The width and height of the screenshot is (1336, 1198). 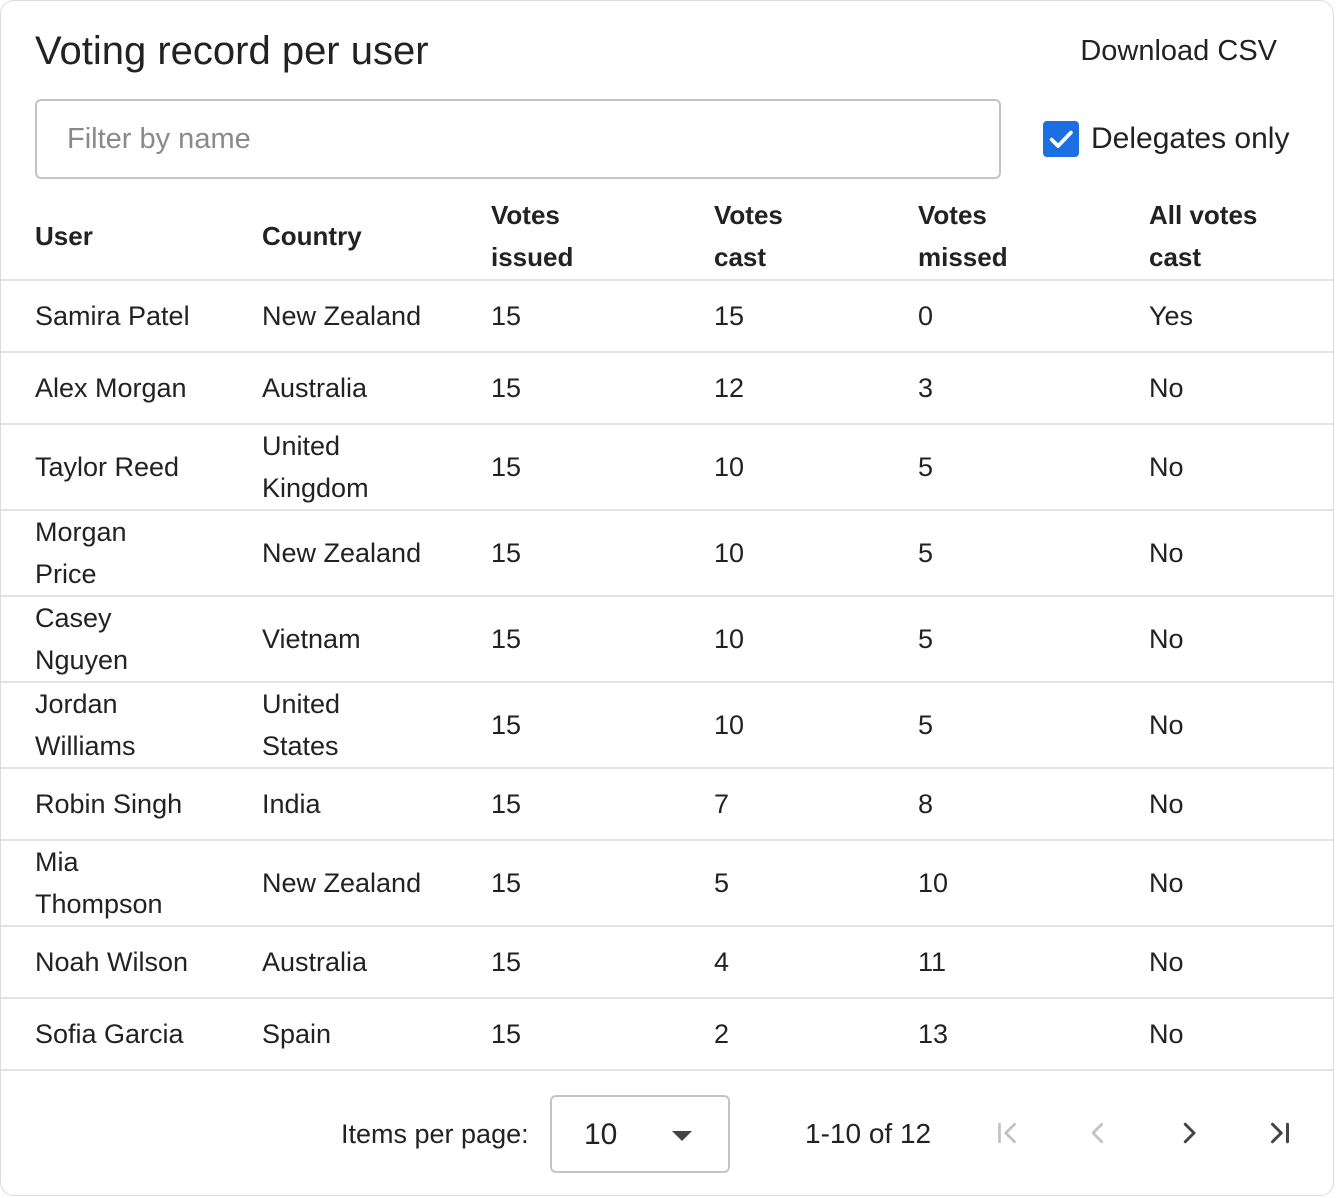 What do you see at coordinates (1033, 237) in the screenshot?
I see `column-header-votes-missed: Votes missed` at bounding box center [1033, 237].